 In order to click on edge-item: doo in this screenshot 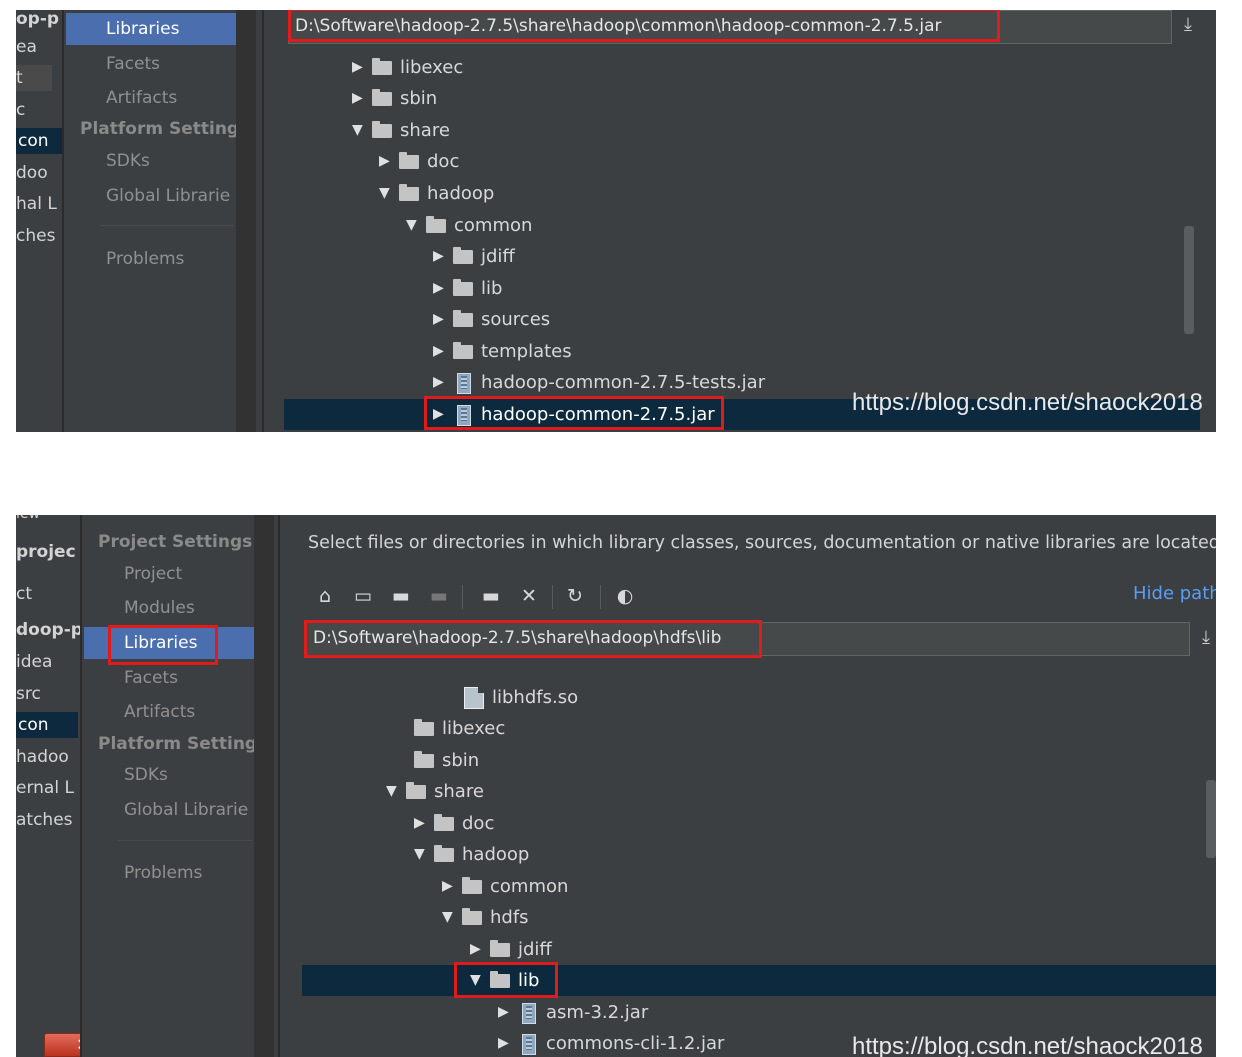, I will do `click(32, 173)`.